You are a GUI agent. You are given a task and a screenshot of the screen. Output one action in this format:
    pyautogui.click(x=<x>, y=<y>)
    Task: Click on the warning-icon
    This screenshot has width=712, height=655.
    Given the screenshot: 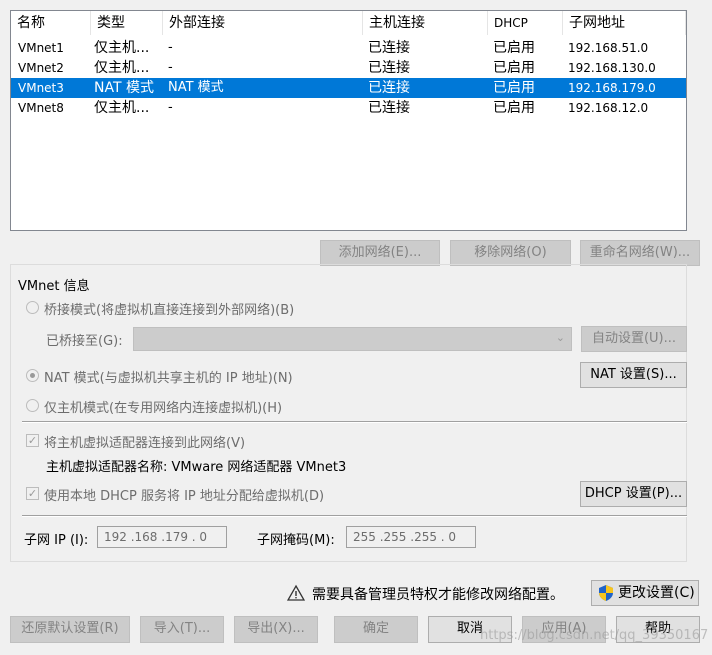 What is the action you would take?
    pyautogui.click(x=296, y=593)
    